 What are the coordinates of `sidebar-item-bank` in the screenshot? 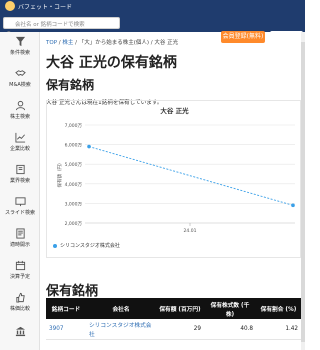 It's located at (20, 332).